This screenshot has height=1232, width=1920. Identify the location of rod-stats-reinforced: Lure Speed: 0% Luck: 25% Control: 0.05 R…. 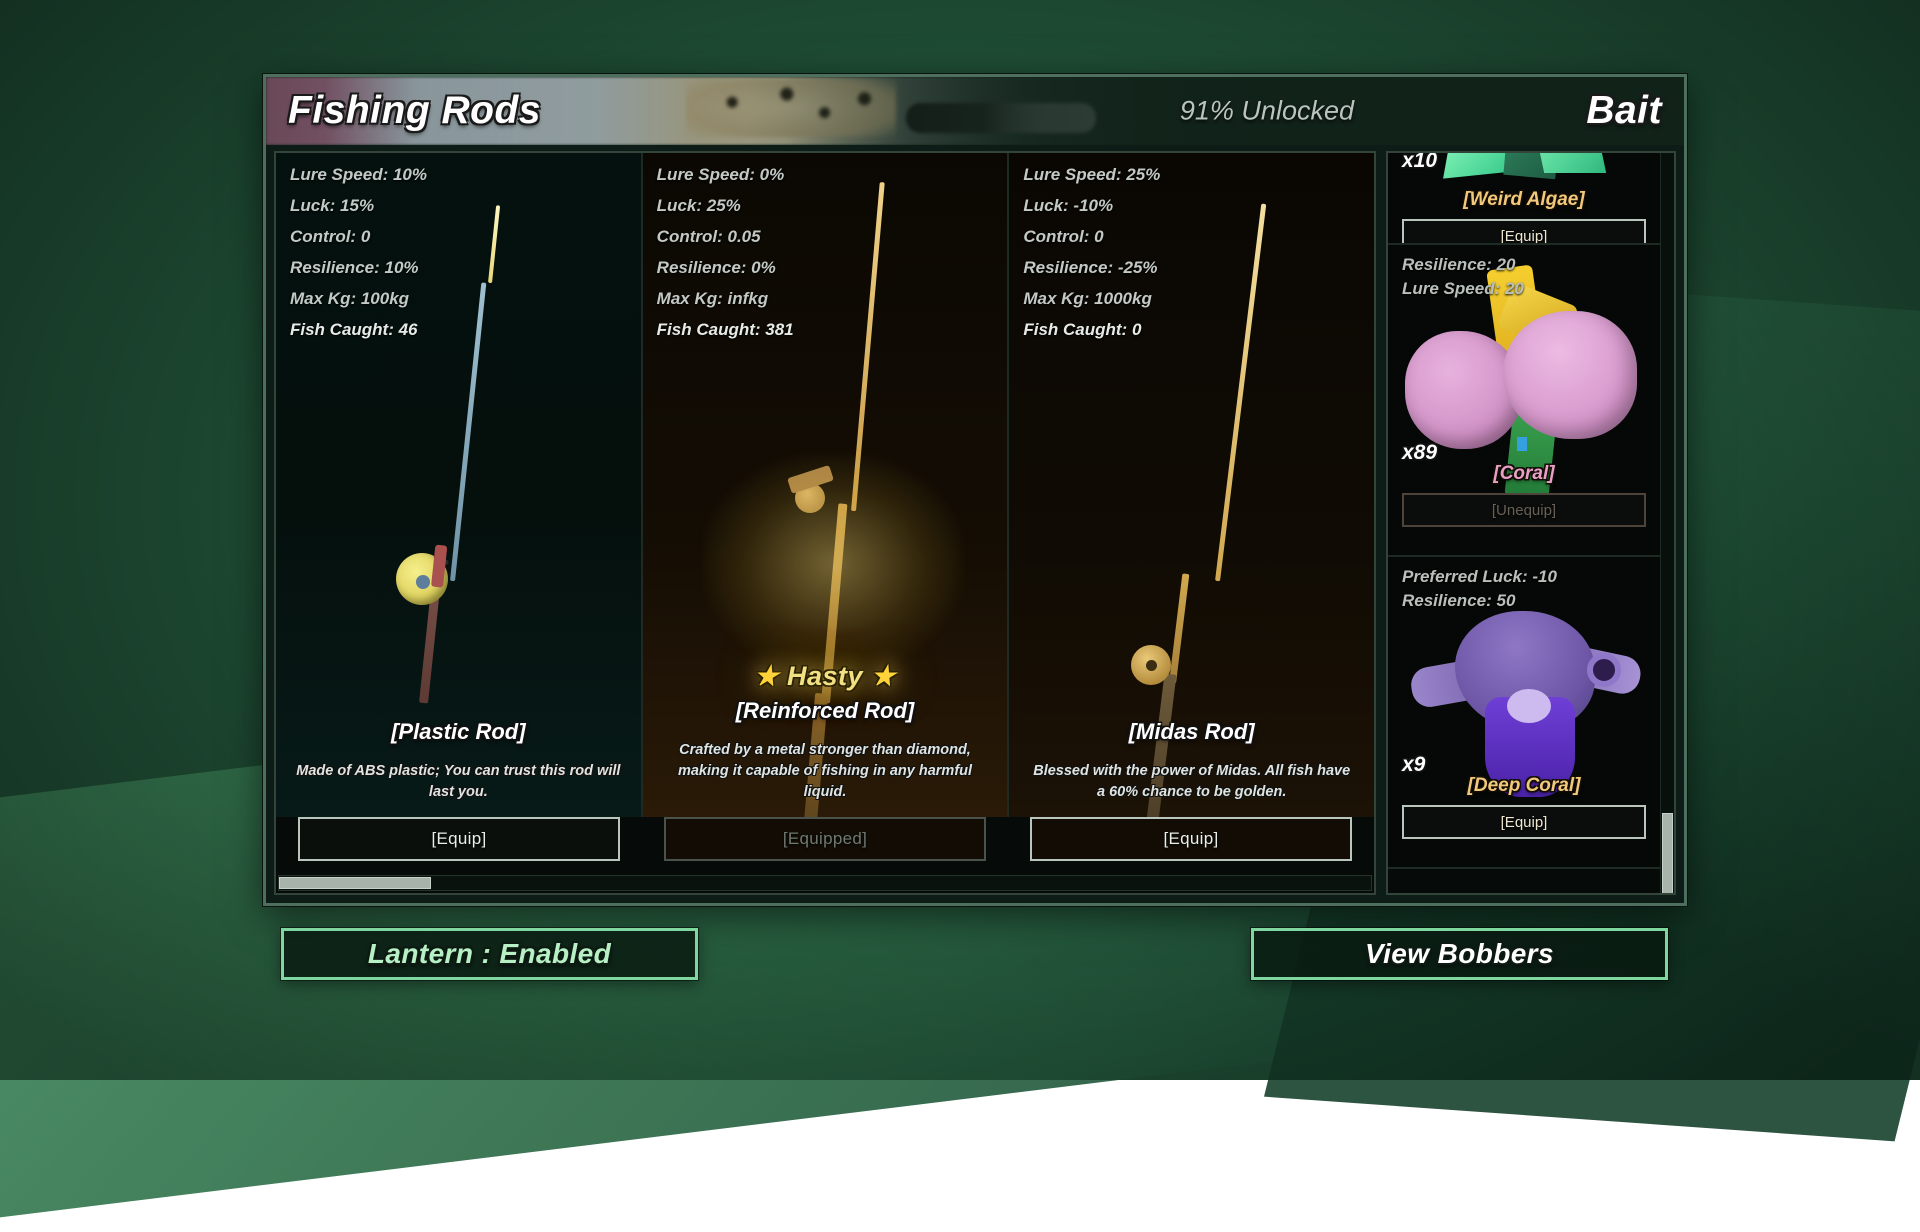
(825, 252).